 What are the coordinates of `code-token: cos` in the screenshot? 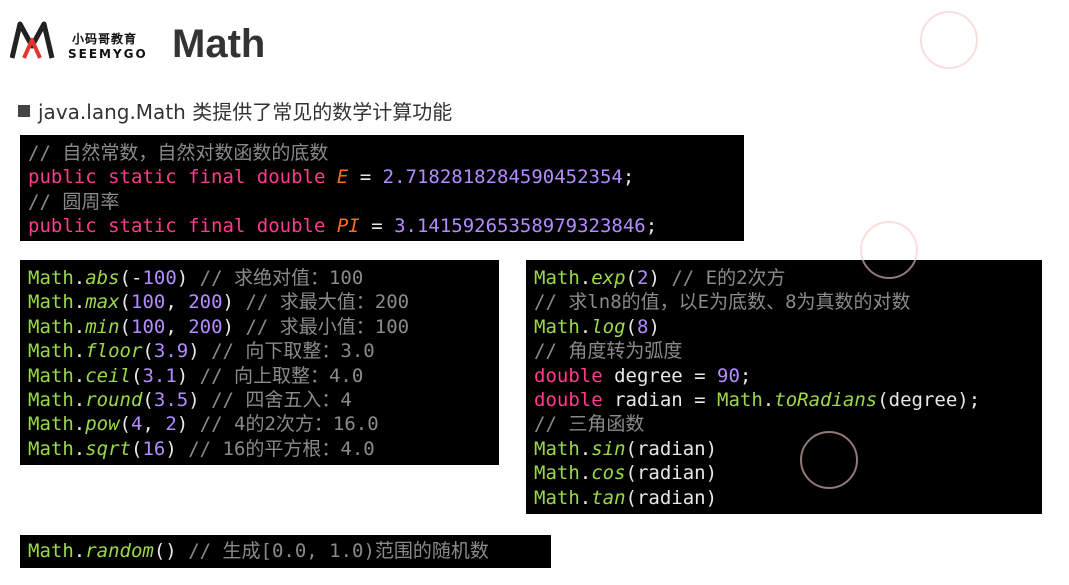 It's located at (608, 473).